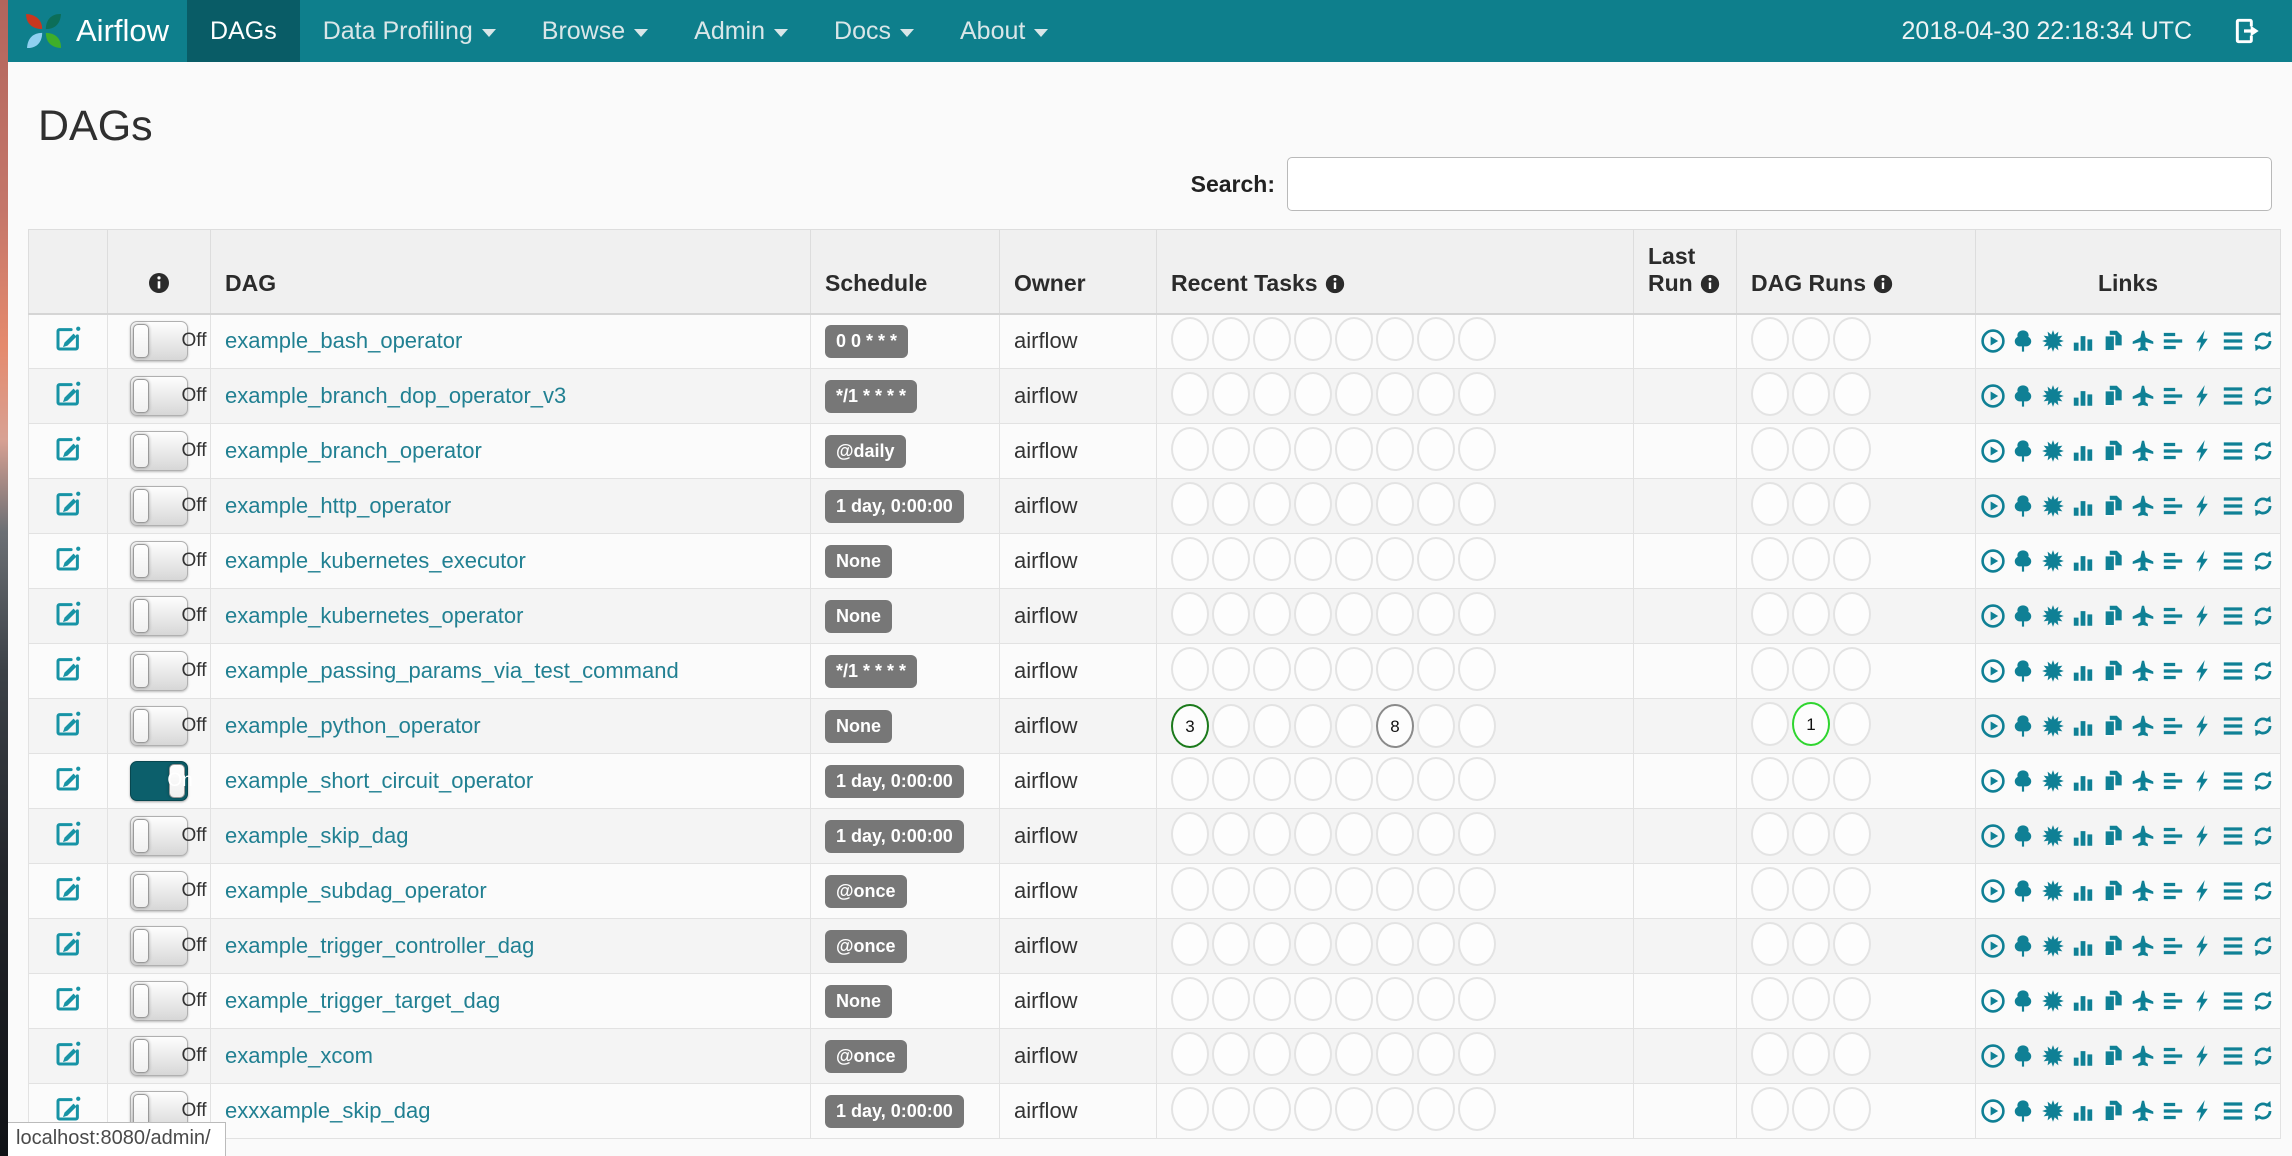 The width and height of the screenshot is (2292, 1156). What do you see at coordinates (356, 890) in the screenshot?
I see `dag-name-link: example_subdag_operator` at bounding box center [356, 890].